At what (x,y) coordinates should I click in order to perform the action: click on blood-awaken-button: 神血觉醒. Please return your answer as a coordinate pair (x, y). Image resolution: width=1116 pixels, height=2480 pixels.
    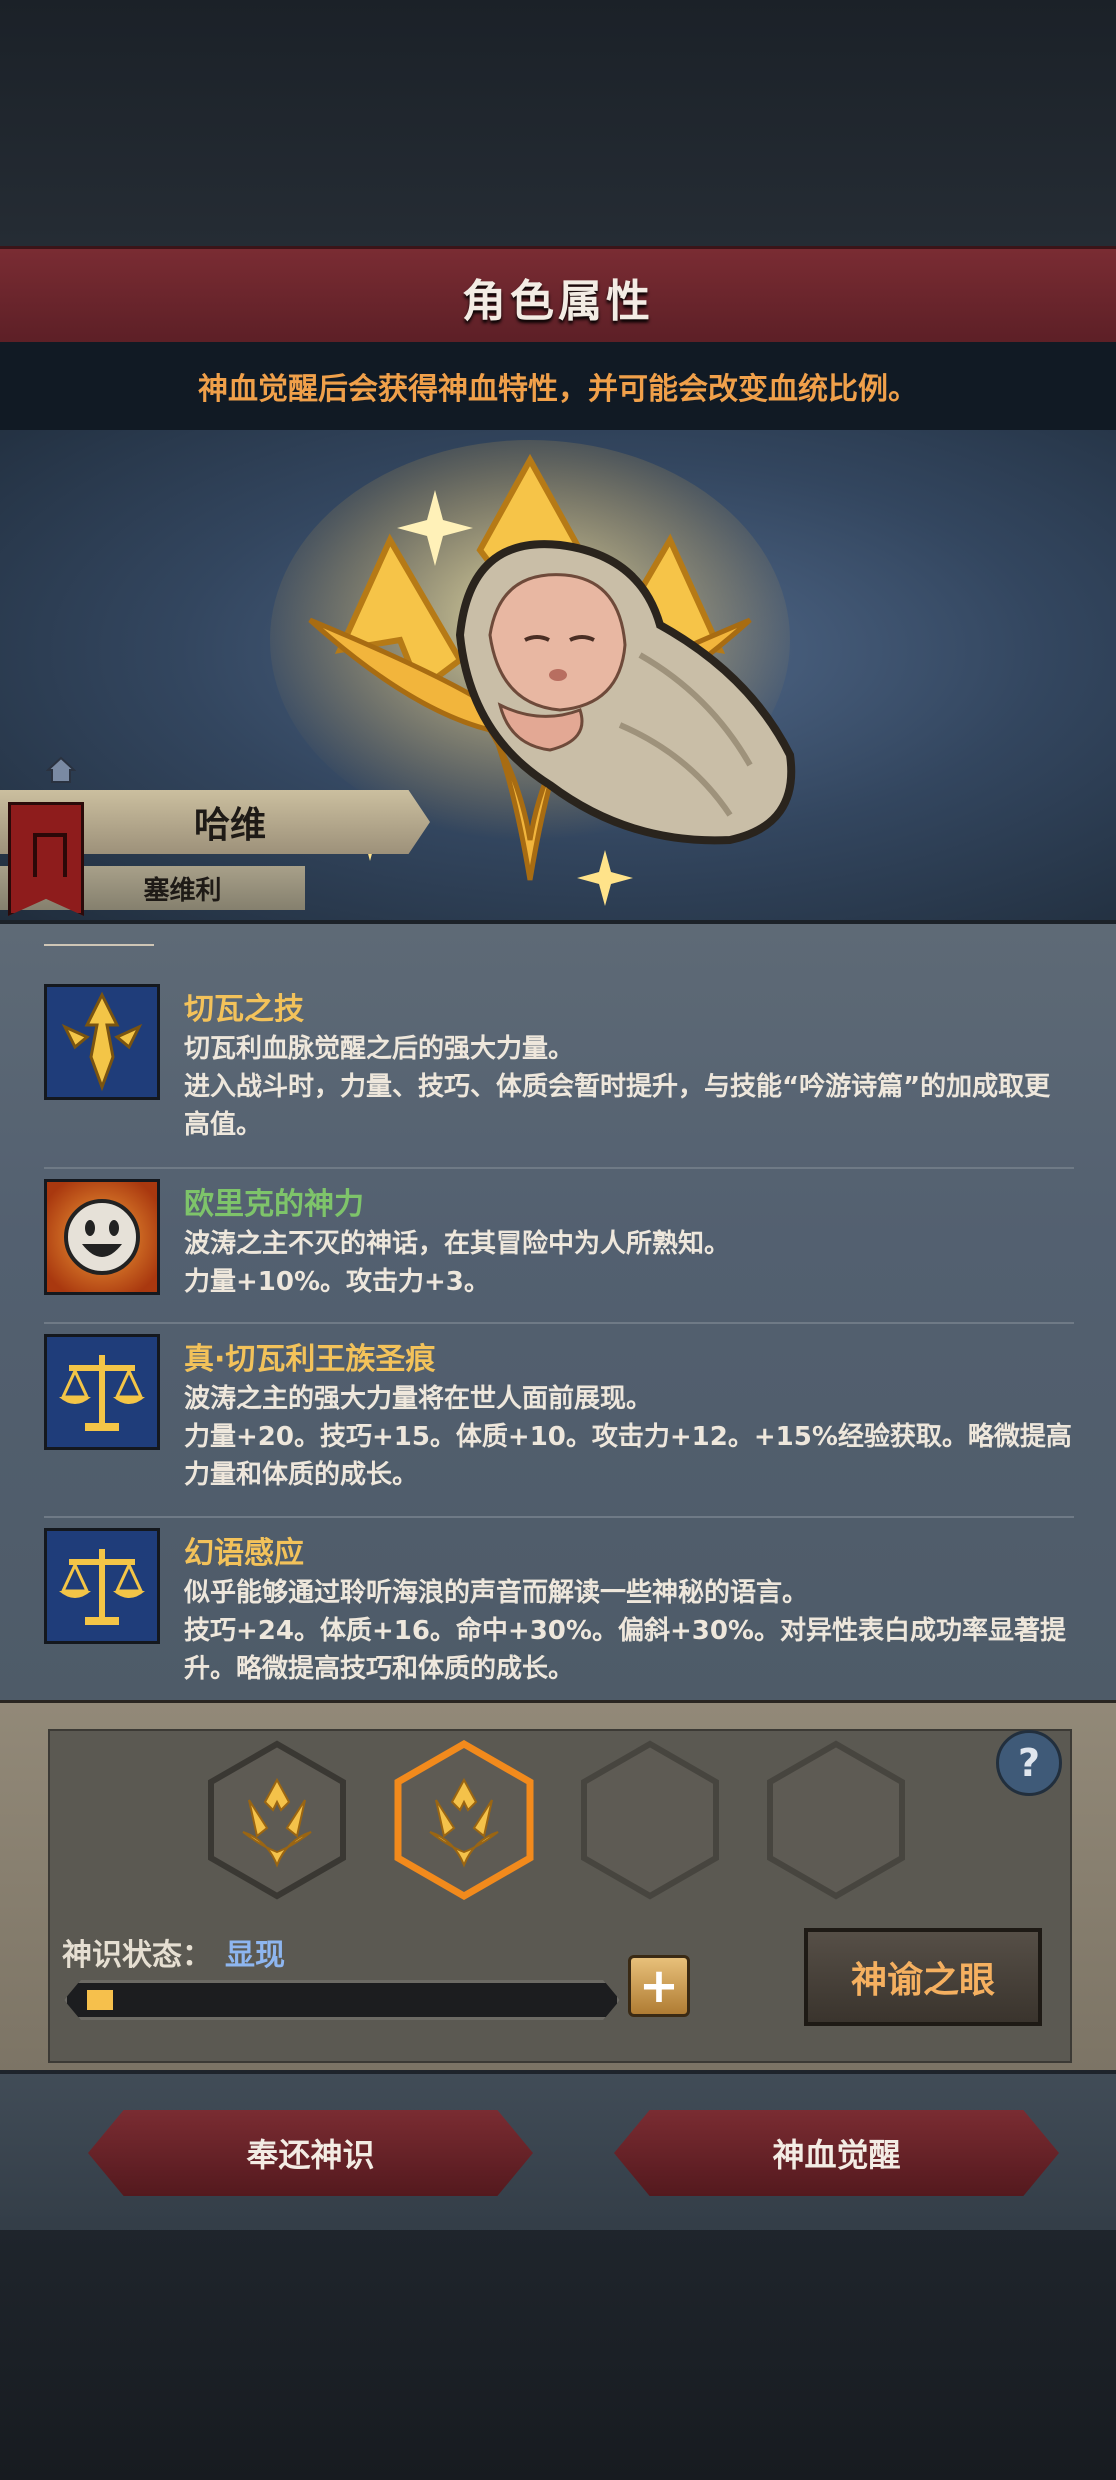
    Looking at the image, I should click on (836, 2153).